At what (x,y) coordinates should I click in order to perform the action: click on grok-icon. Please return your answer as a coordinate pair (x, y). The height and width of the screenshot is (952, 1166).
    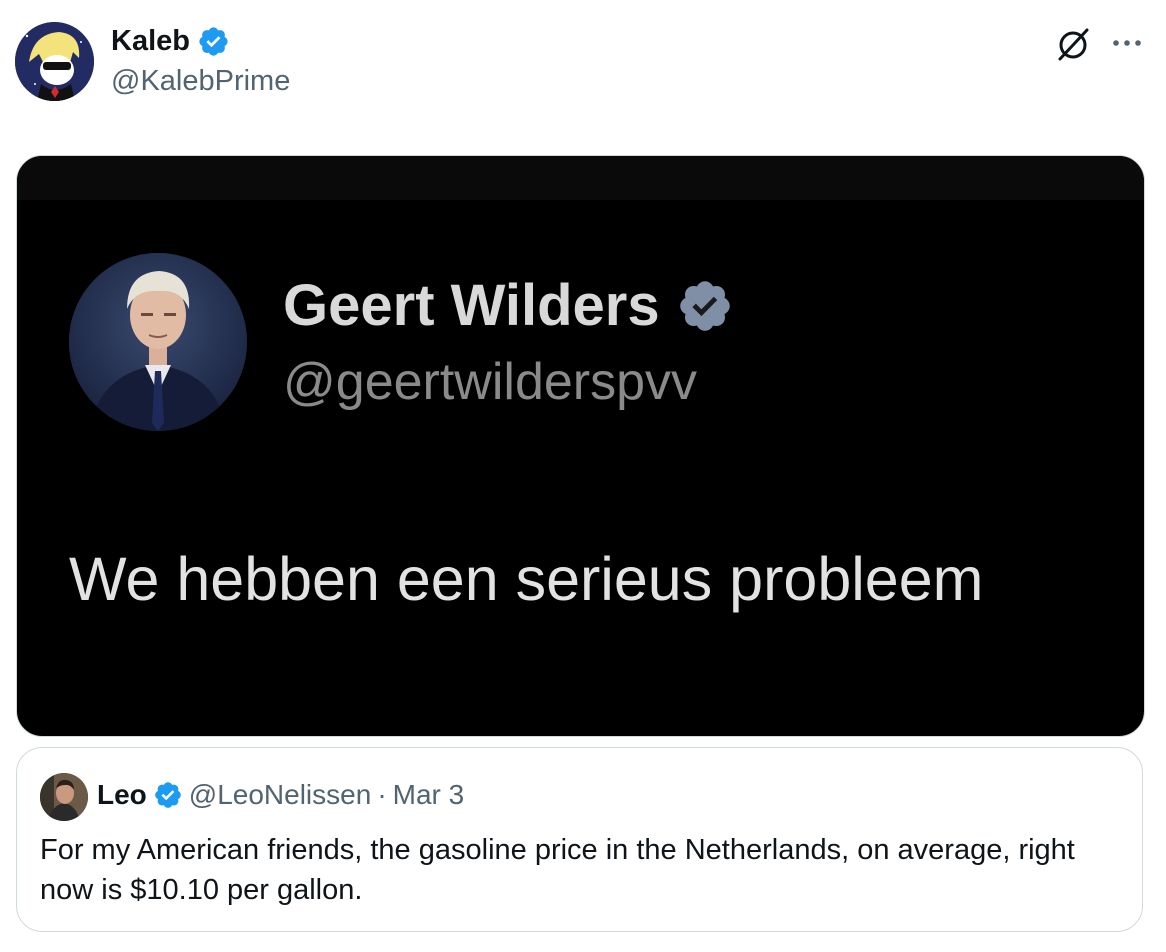
    Looking at the image, I should click on (1073, 45).